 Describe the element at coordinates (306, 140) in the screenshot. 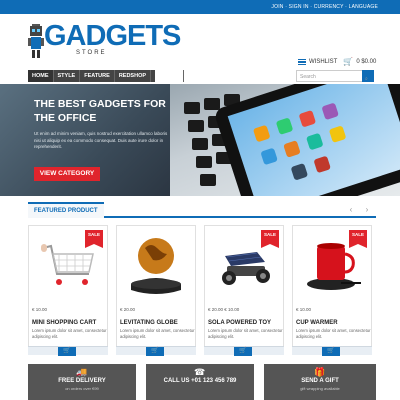

I see `tablet-image` at that location.